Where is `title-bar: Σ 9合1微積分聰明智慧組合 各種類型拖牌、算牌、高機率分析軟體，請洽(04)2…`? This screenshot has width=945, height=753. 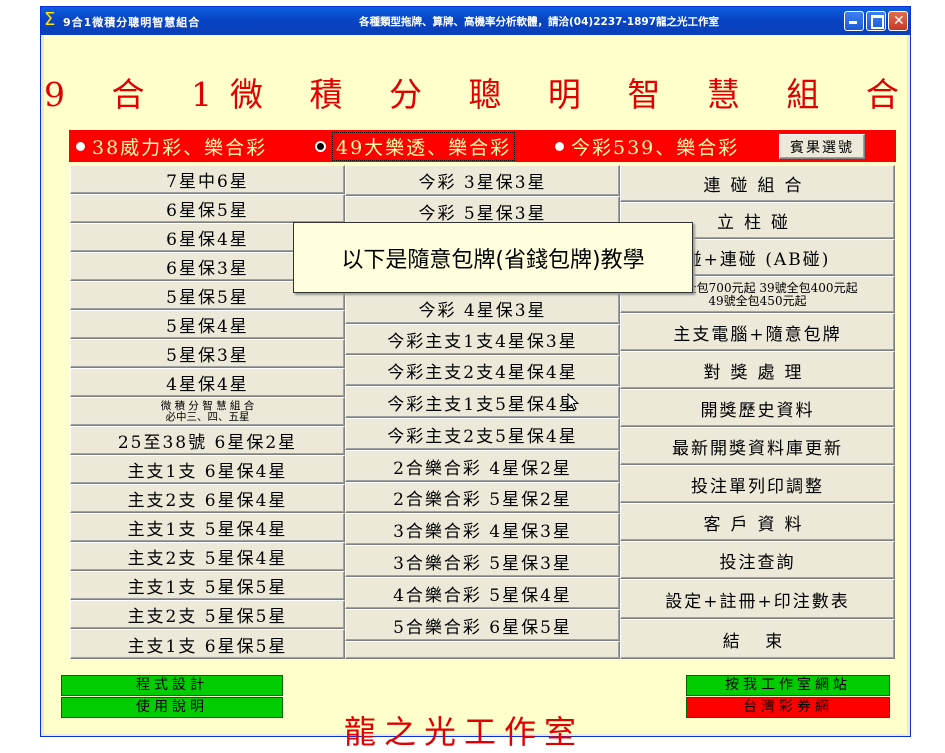
title-bar: Σ 9合1微積分聰明智慧組合 各種類型拖牌、算牌、高機率分析軟體，請洽(04)2… is located at coordinates (475, 21).